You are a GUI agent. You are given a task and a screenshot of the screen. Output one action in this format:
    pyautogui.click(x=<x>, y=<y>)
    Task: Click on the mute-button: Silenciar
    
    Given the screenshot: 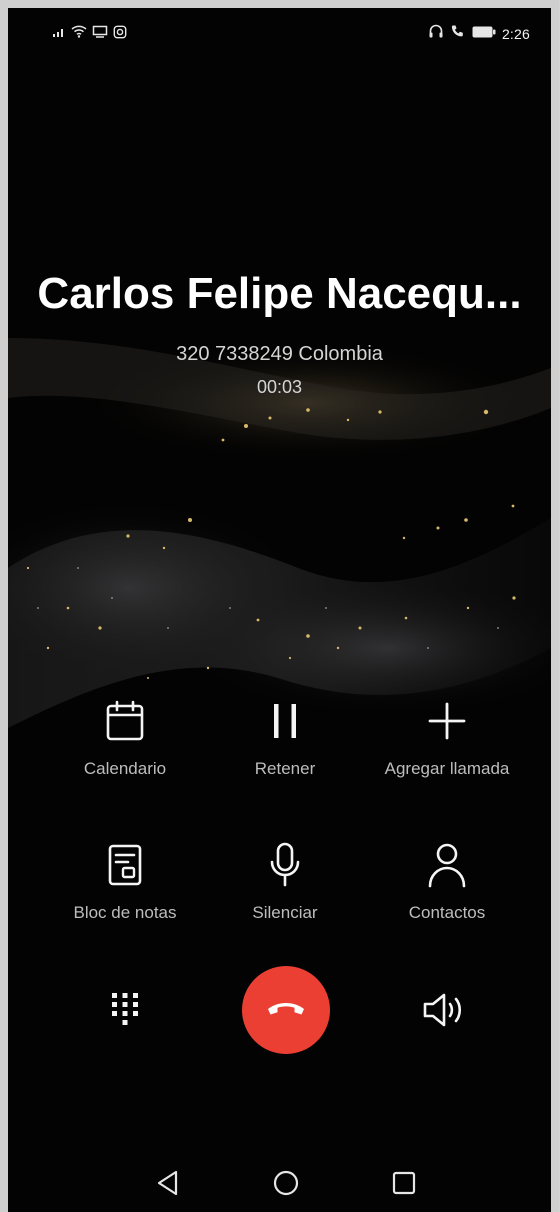 What is the action you would take?
    pyautogui.click(x=285, y=883)
    